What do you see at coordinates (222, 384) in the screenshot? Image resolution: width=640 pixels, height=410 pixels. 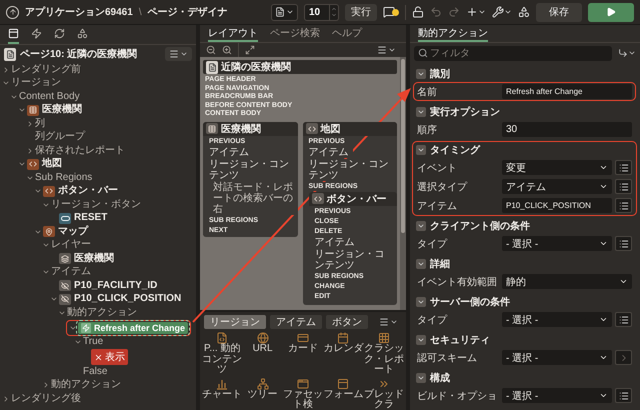 I see `bar-chart-icon` at bounding box center [222, 384].